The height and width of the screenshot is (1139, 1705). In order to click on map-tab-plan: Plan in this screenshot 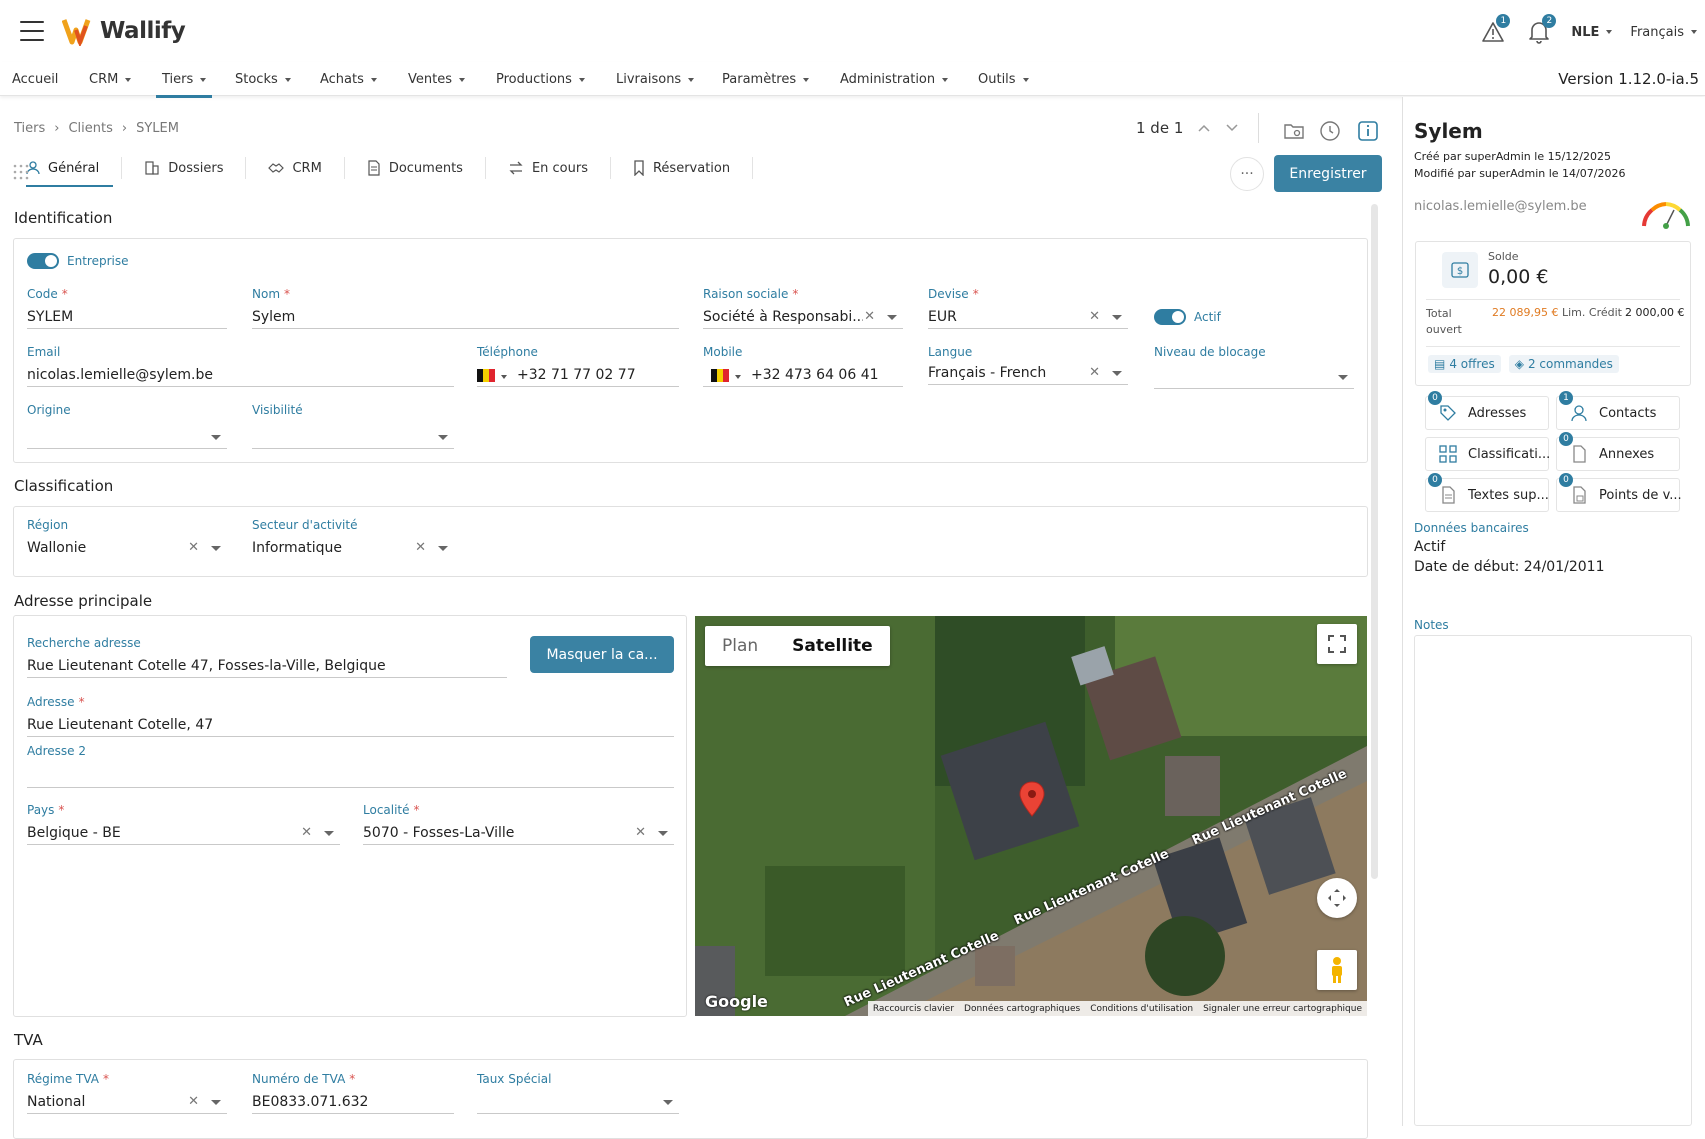, I will do `click(740, 646)`.